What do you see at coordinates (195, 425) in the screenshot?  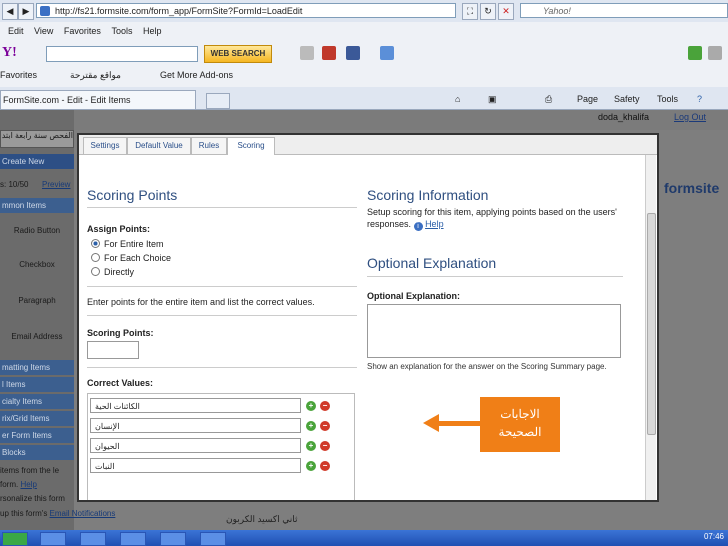 I see `correct-value-input: الإنسان` at bounding box center [195, 425].